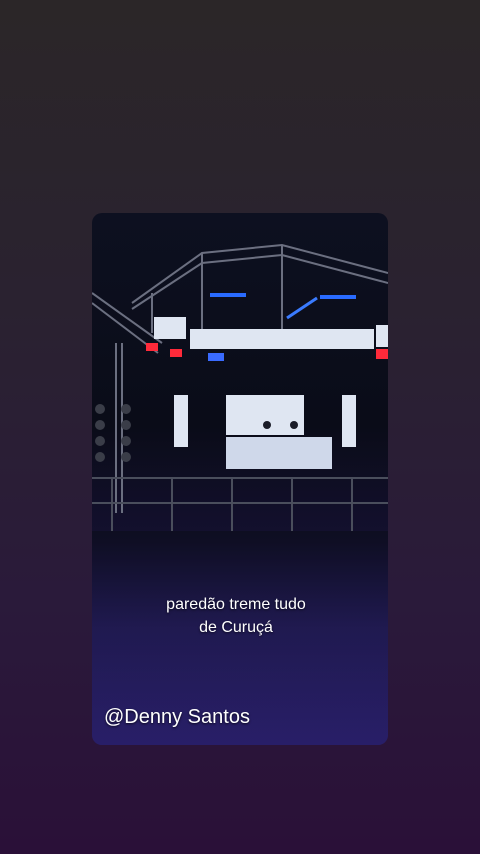 The height and width of the screenshot is (854, 480). What do you see at coordinates (236, 604) in the screenshot?
I see `caption-line-1: paredão treme tudo` at bounding box center [236, 604].